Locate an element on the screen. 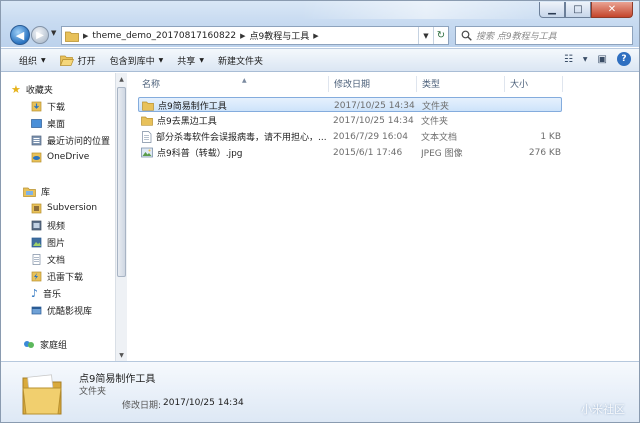 This screenshot has width=640, height=423. preview-pane-icon: ▣ is located at coordinates (602, 59).